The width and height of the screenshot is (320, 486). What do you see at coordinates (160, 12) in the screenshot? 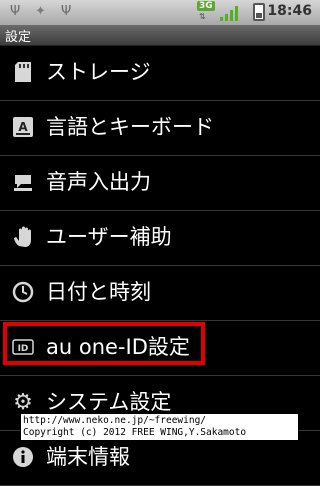
I see `status-bar: Ψ ✦ Ψ 3G ⇅ 18:46` at bounding box center [160, 12].